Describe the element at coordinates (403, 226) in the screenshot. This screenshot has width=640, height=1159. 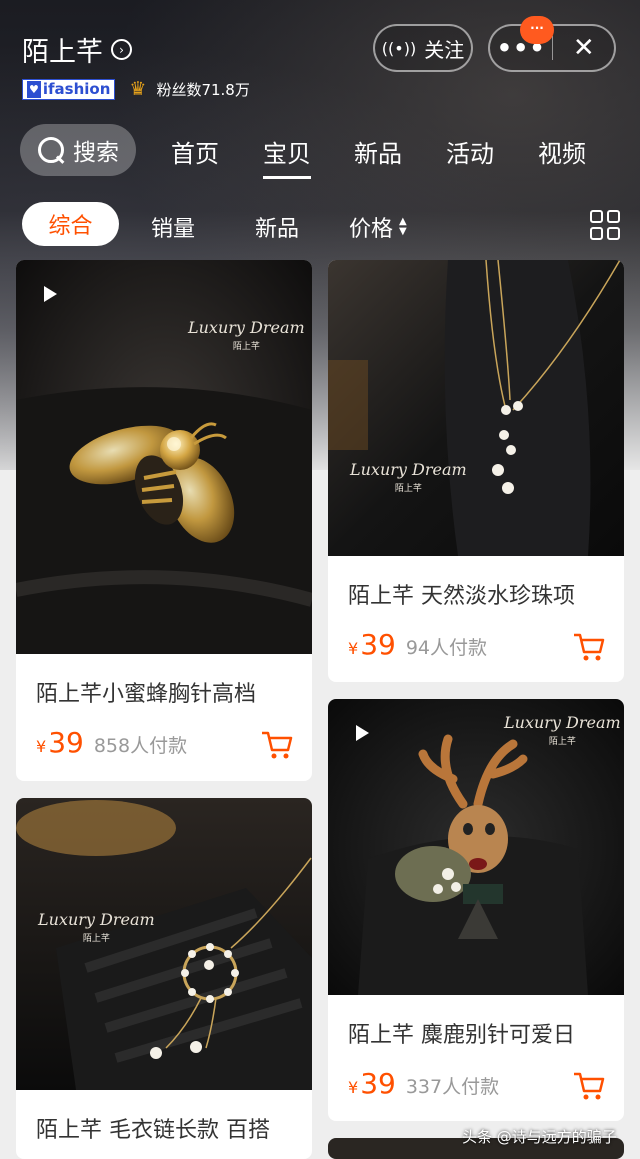
I see `sort-updown-icon: ▲ ▼` at that location.